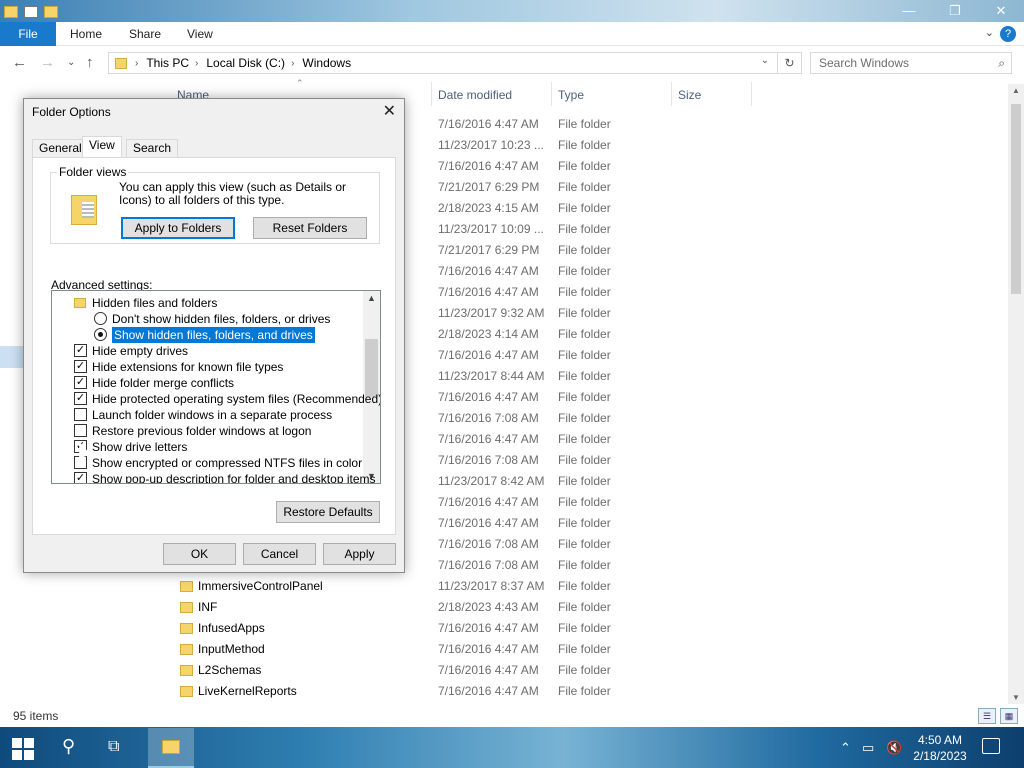  What do you see at coordinates (1008, 34) in the screenshot?
I see `help-icon: ?` at bounding box center [1008, 34].